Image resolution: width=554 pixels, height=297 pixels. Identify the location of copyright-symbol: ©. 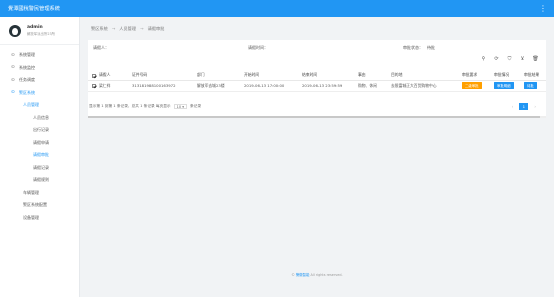
(293, 275).